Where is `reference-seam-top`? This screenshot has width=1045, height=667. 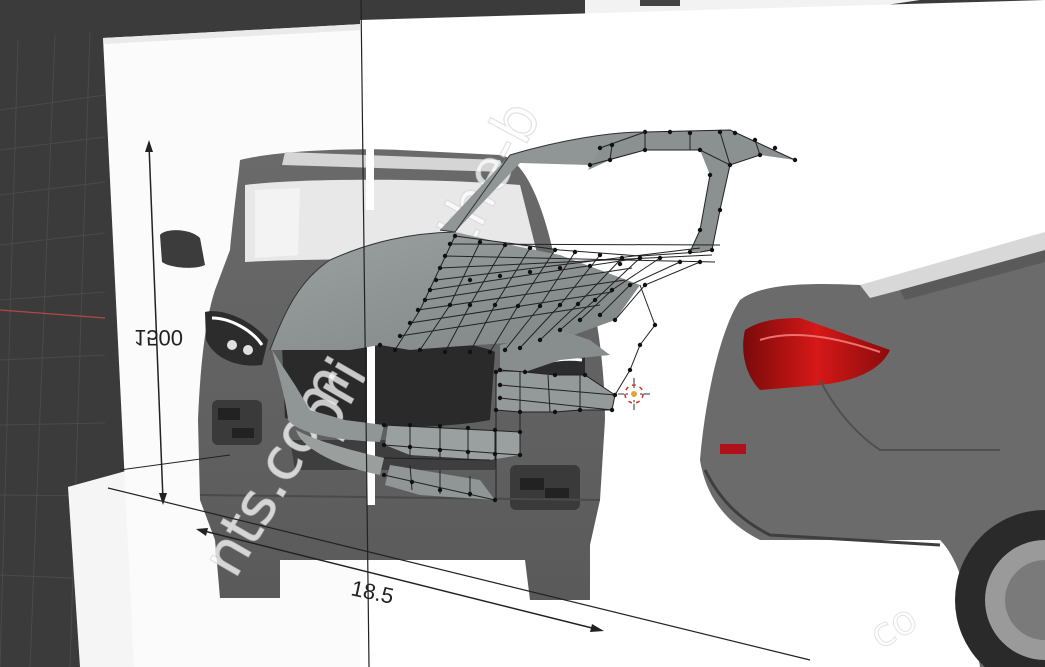 reference-seam-top is located at coordinates (370, 175).